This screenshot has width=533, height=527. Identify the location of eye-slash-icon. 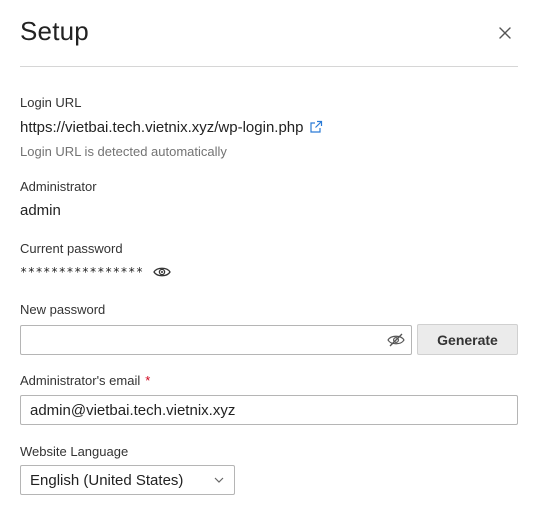
(396, 340).